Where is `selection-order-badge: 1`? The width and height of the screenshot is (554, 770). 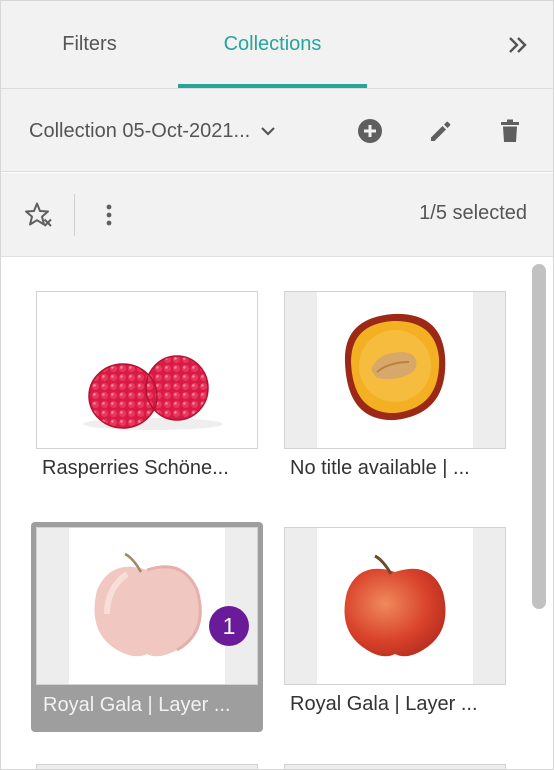 selection-order-badge: 1 is located at coordinates (229, 626).